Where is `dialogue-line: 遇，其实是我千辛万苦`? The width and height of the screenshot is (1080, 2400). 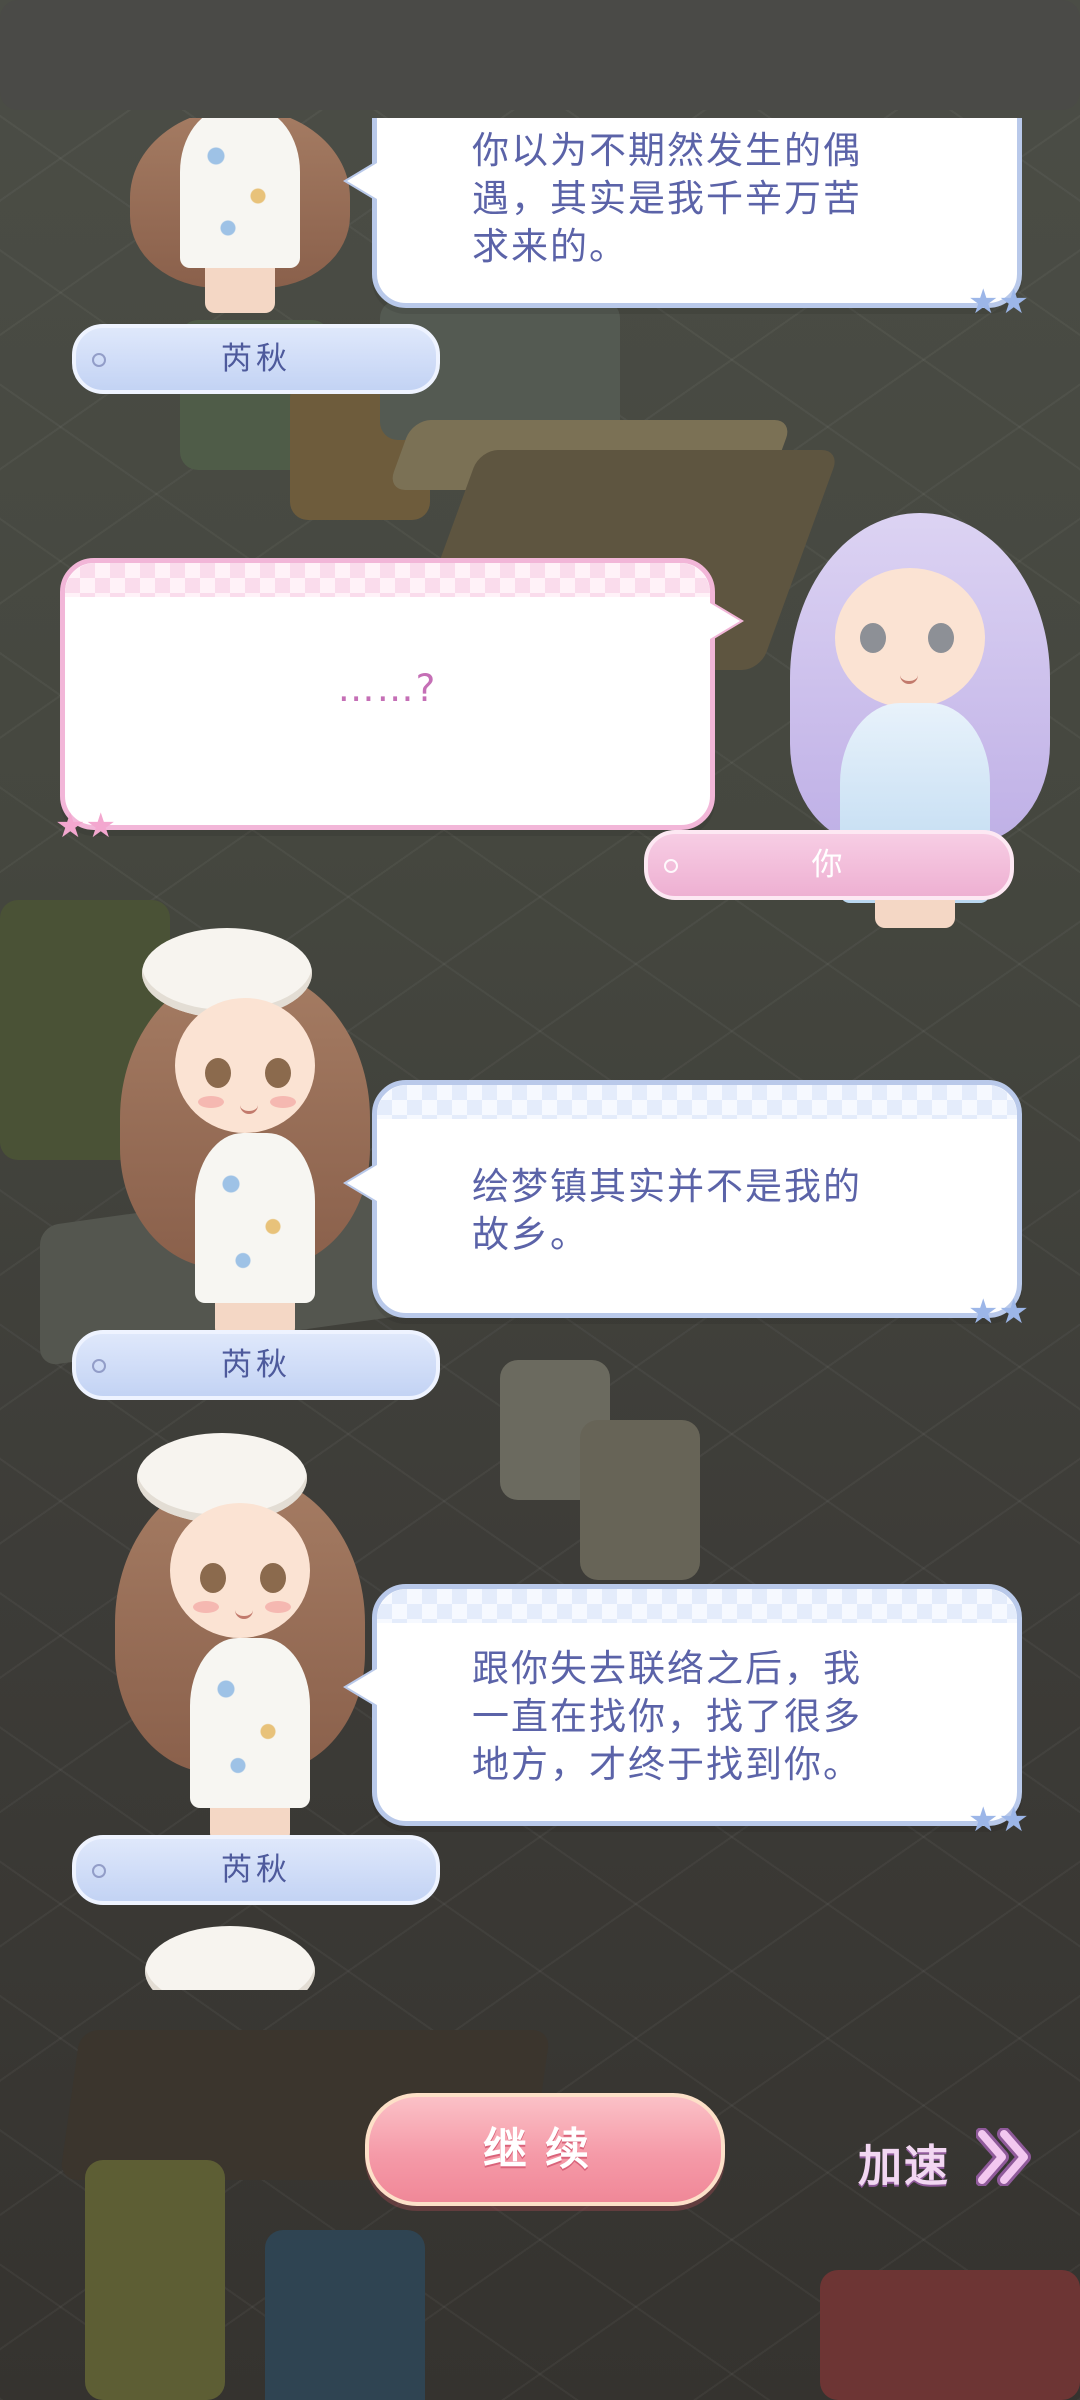
dialogue-line: 遇，其实是我千辛万苦 is located at coordinates (667, 198).